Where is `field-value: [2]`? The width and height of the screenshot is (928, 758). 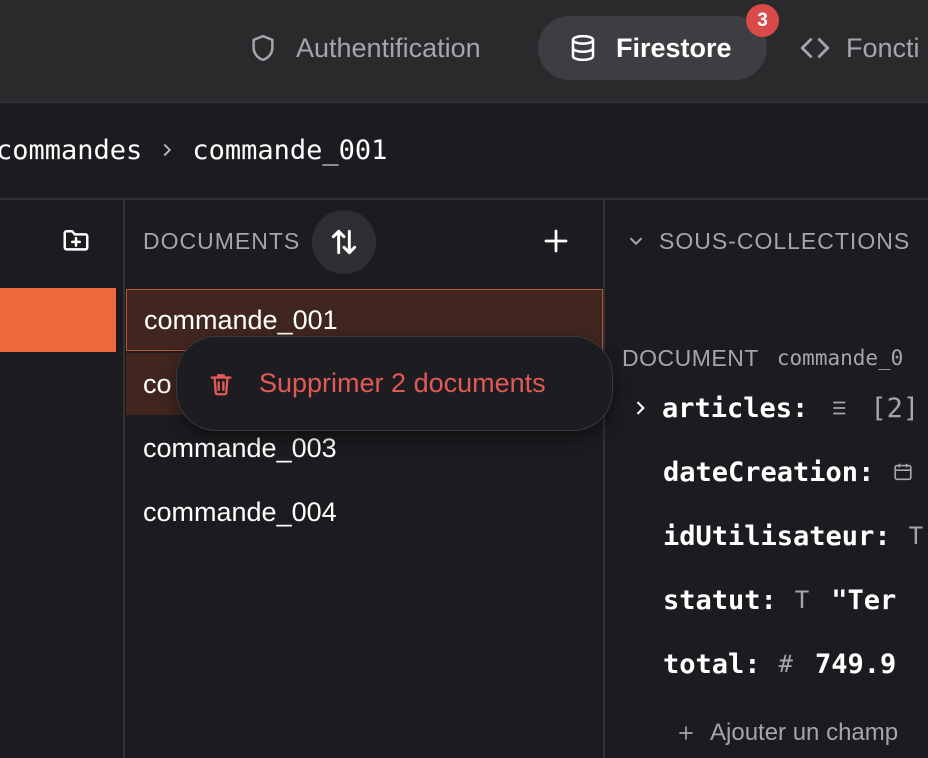 field-value: [2] is located at coordinates (895, 408).